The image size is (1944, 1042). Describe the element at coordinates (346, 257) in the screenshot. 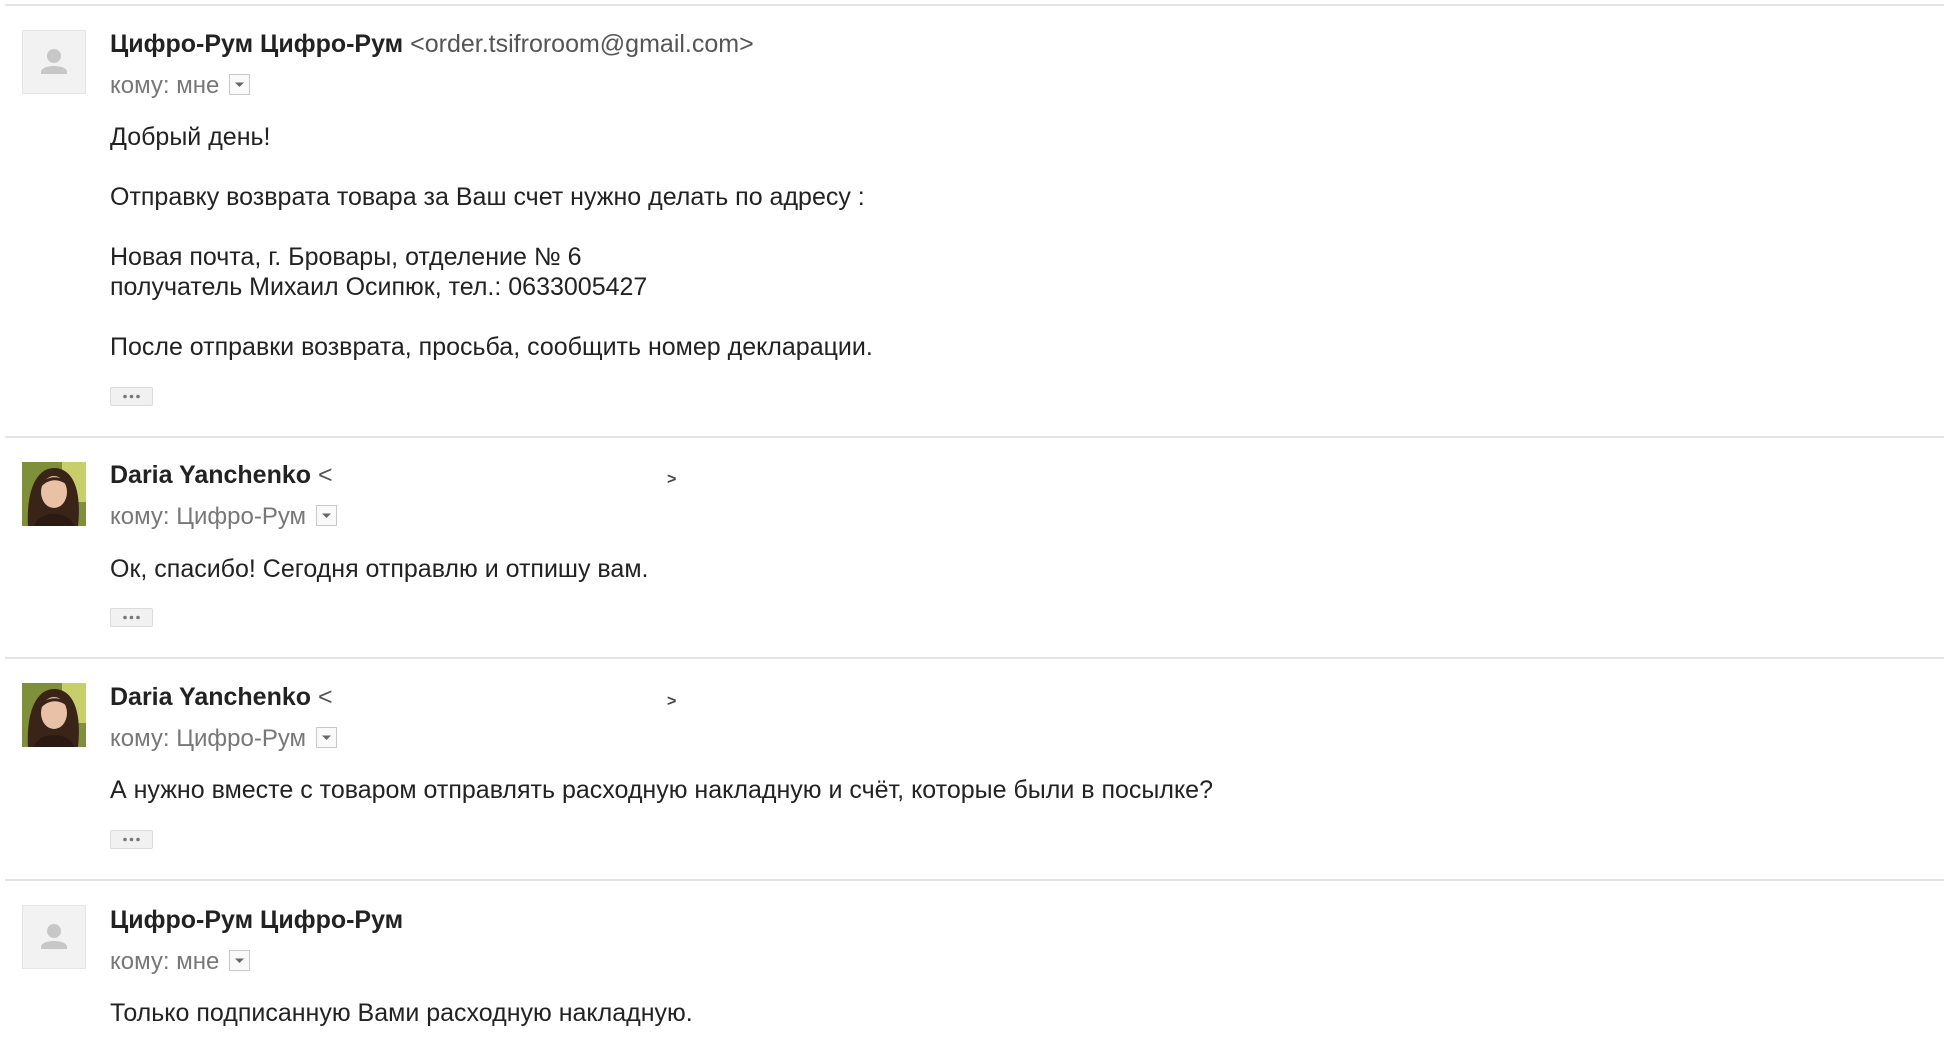

I see `message-line: Новая почта, г. Бровары, отделение № 6` at that location.